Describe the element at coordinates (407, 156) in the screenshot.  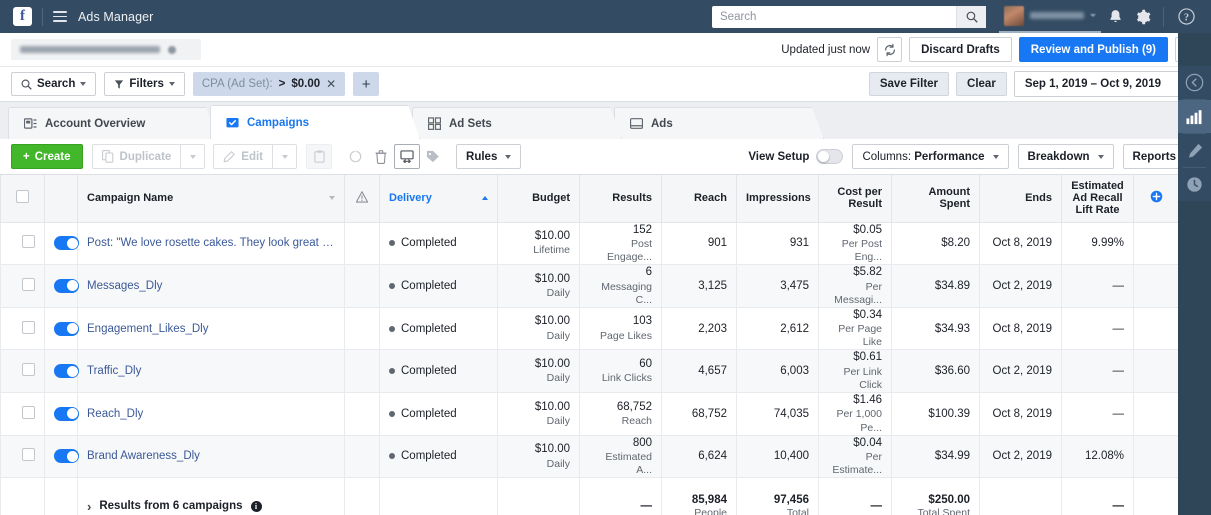
I see `ab-test-icon` at that location.